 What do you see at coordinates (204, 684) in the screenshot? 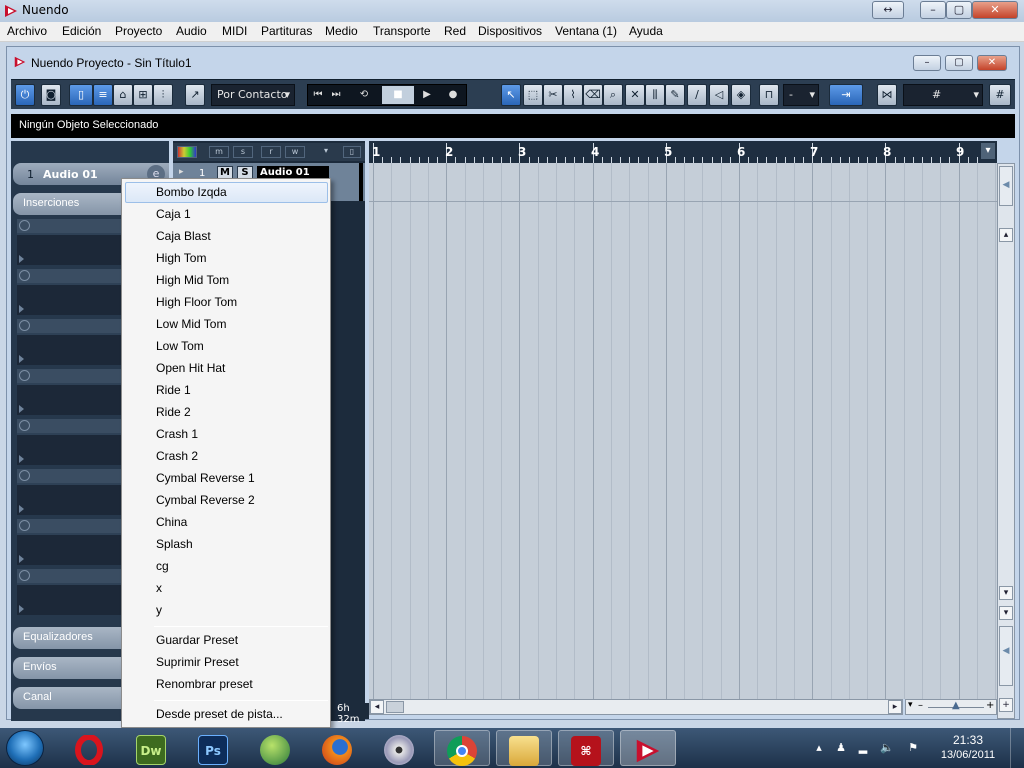
I see `rename-preset-item: Renombrar preset` at bounding box center [204, 684].